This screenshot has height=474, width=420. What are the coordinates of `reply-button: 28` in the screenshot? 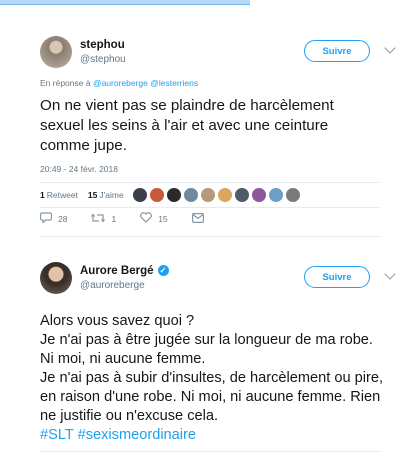 It's located at (53, 219).